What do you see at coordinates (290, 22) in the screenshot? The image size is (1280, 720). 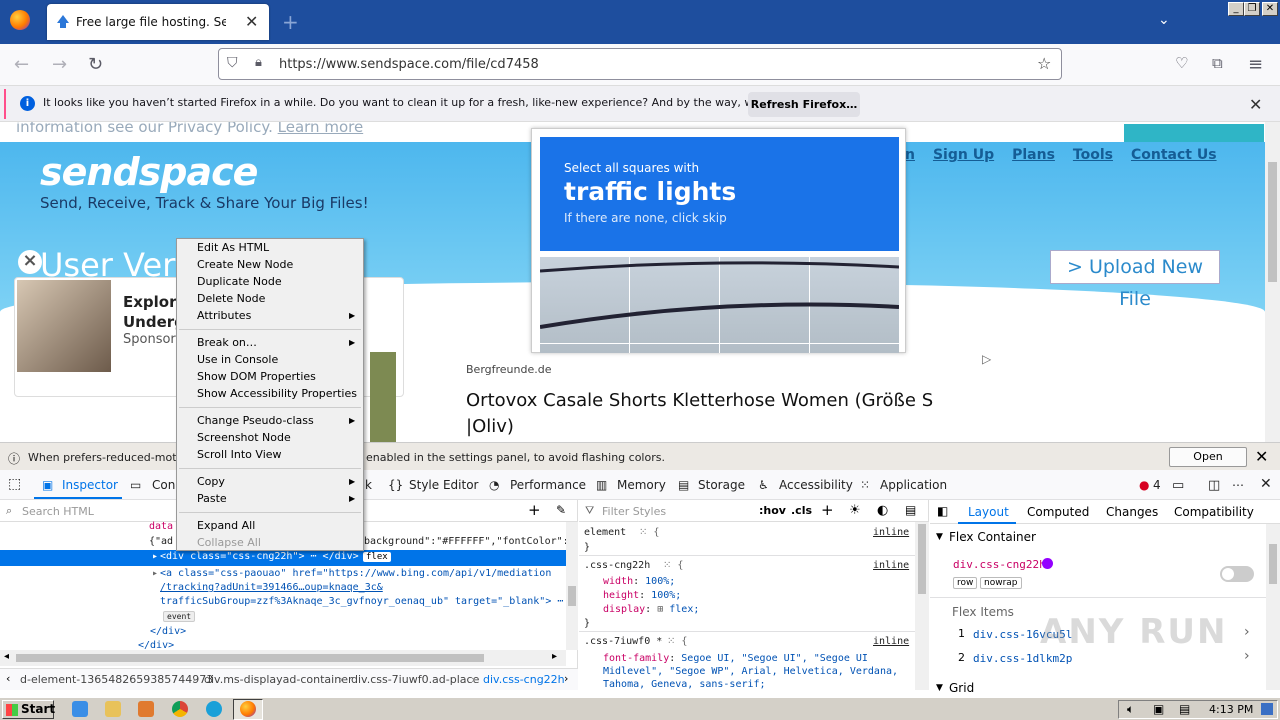 I see `new-tab-button: +` at bounding box center [290, 22].